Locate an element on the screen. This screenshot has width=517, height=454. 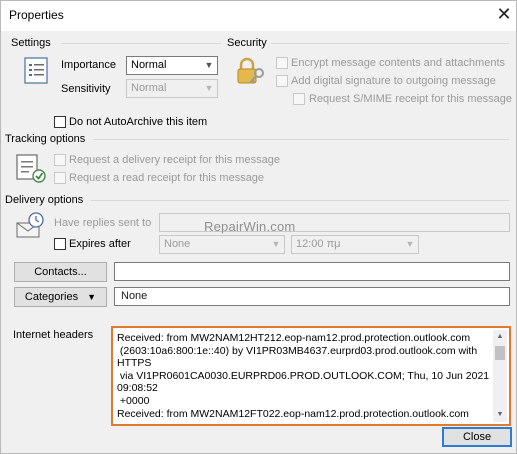
scroll-down-icon: ▼ is located at coordinates (500, 415).